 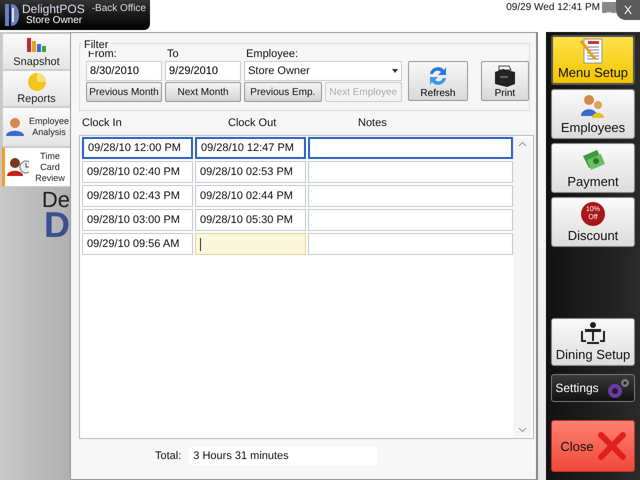 I want to click on table-cell: 09/28/10 12:47 PM, so click(x=250, y=148).